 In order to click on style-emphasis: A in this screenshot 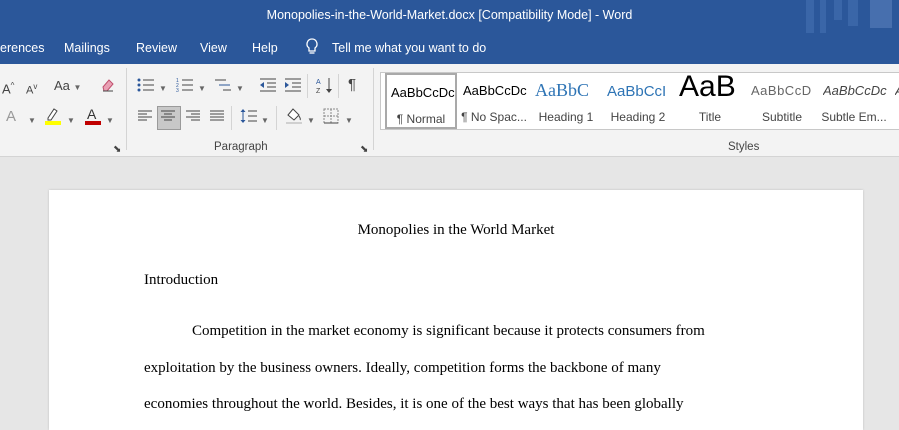, I will do `click(895, 101)`.